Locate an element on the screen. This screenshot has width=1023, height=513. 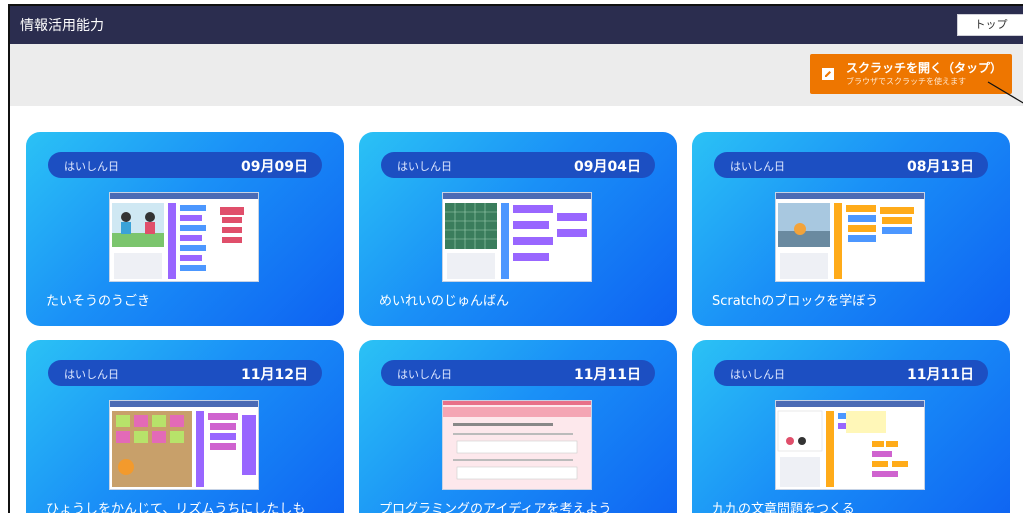
lesson-card: はいしん日 09月04日 めいれいのじゅんばん is located at coordinates (518, 229).